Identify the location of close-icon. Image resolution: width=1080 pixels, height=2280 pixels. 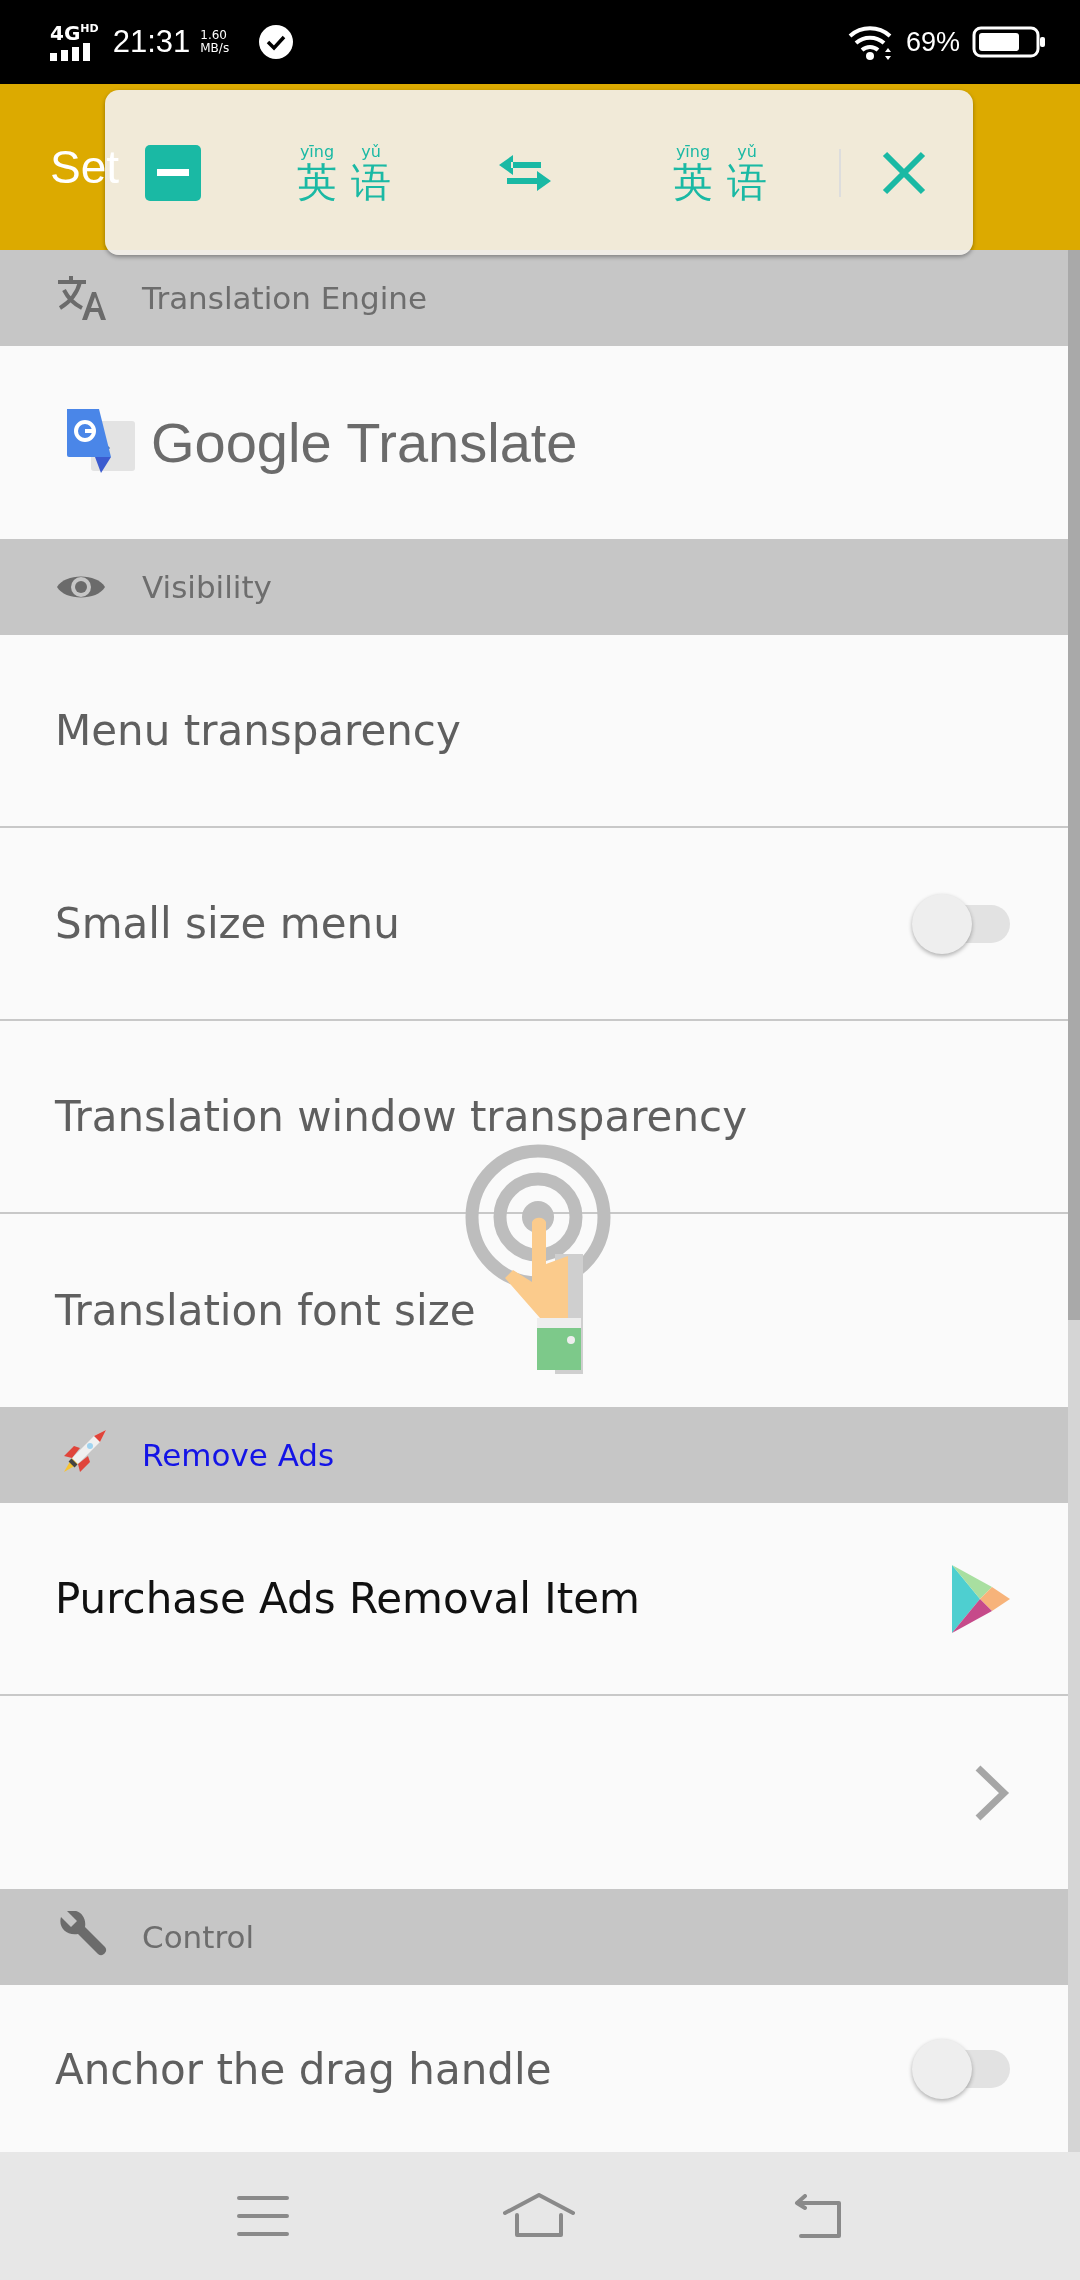
(904, 172).